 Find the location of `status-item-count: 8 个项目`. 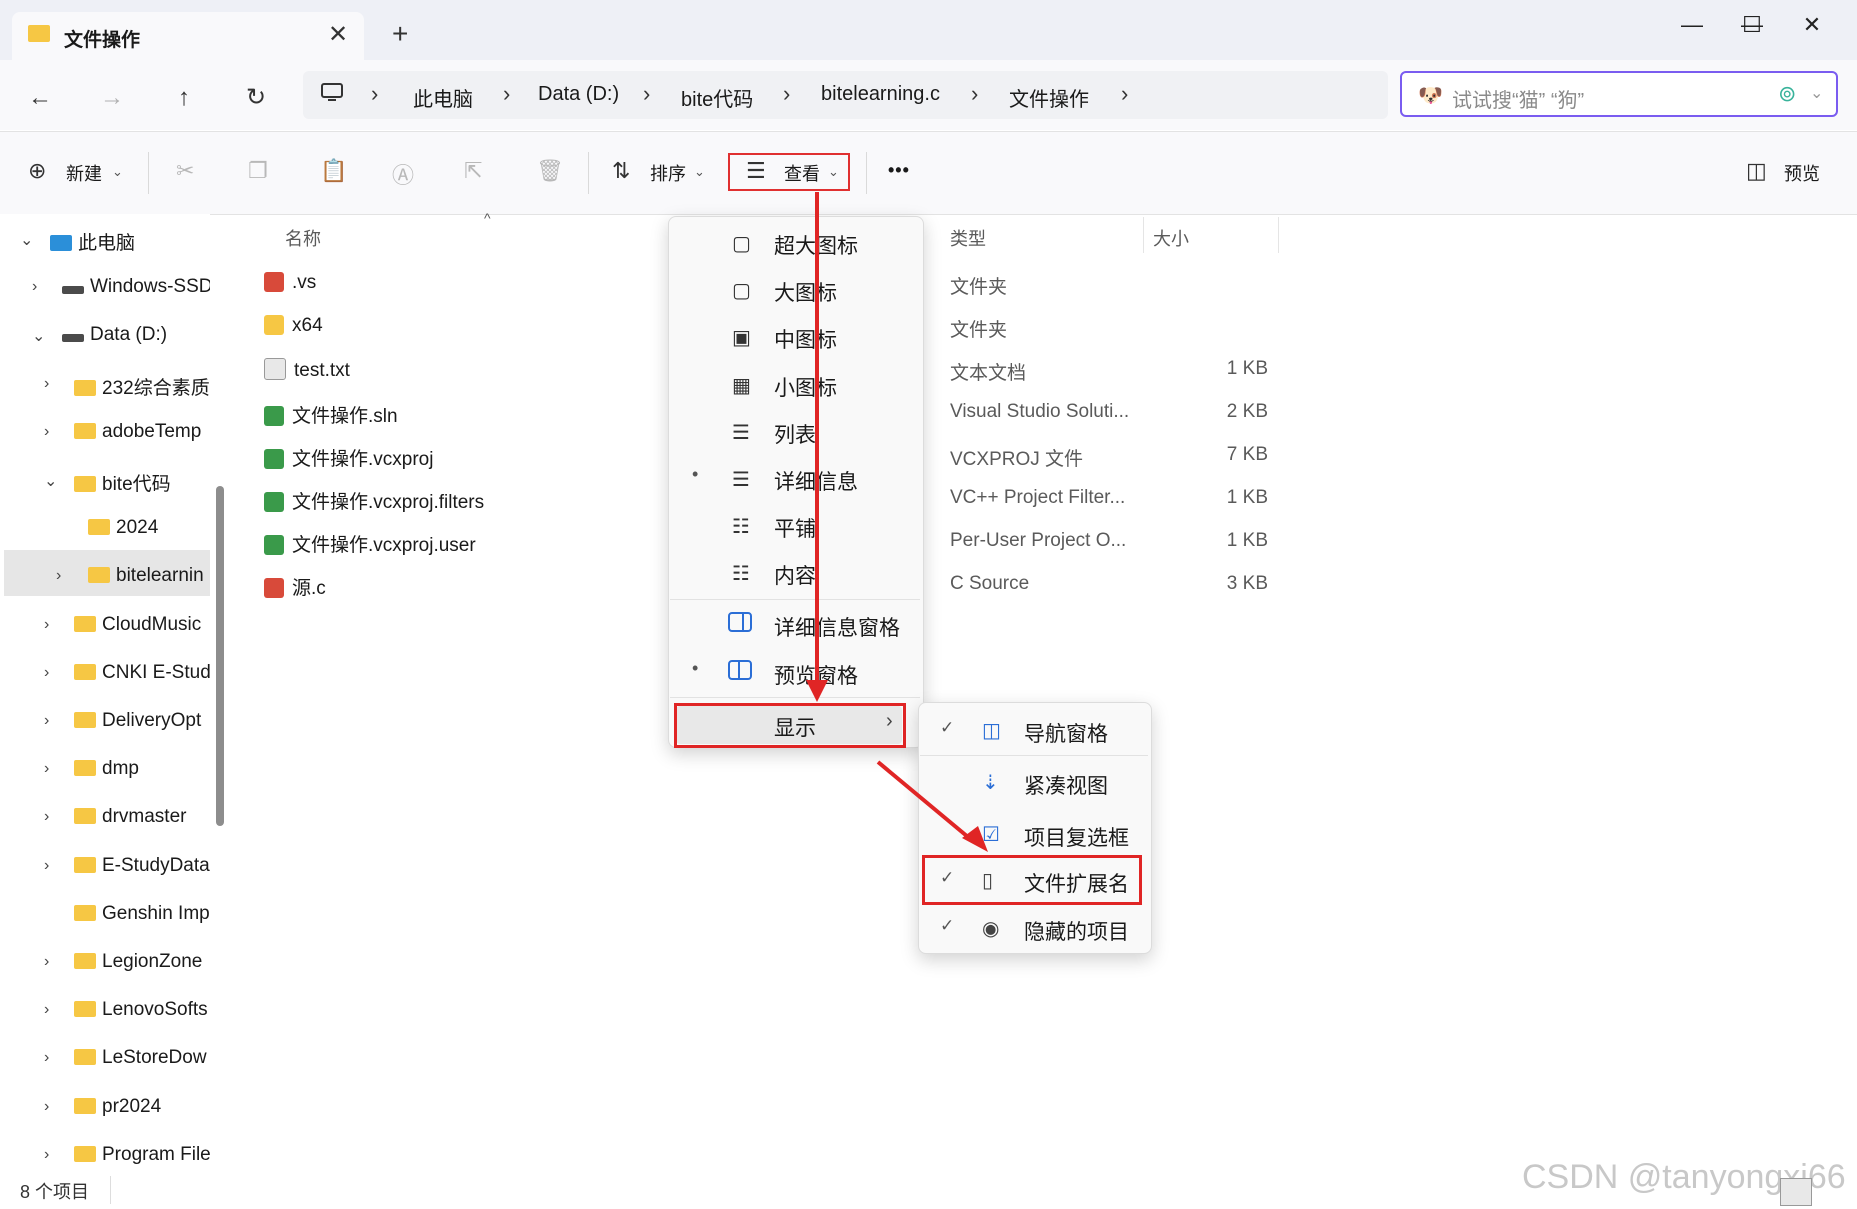

status-item-count: 8 个项目 is located at coordinates (55, 1192).